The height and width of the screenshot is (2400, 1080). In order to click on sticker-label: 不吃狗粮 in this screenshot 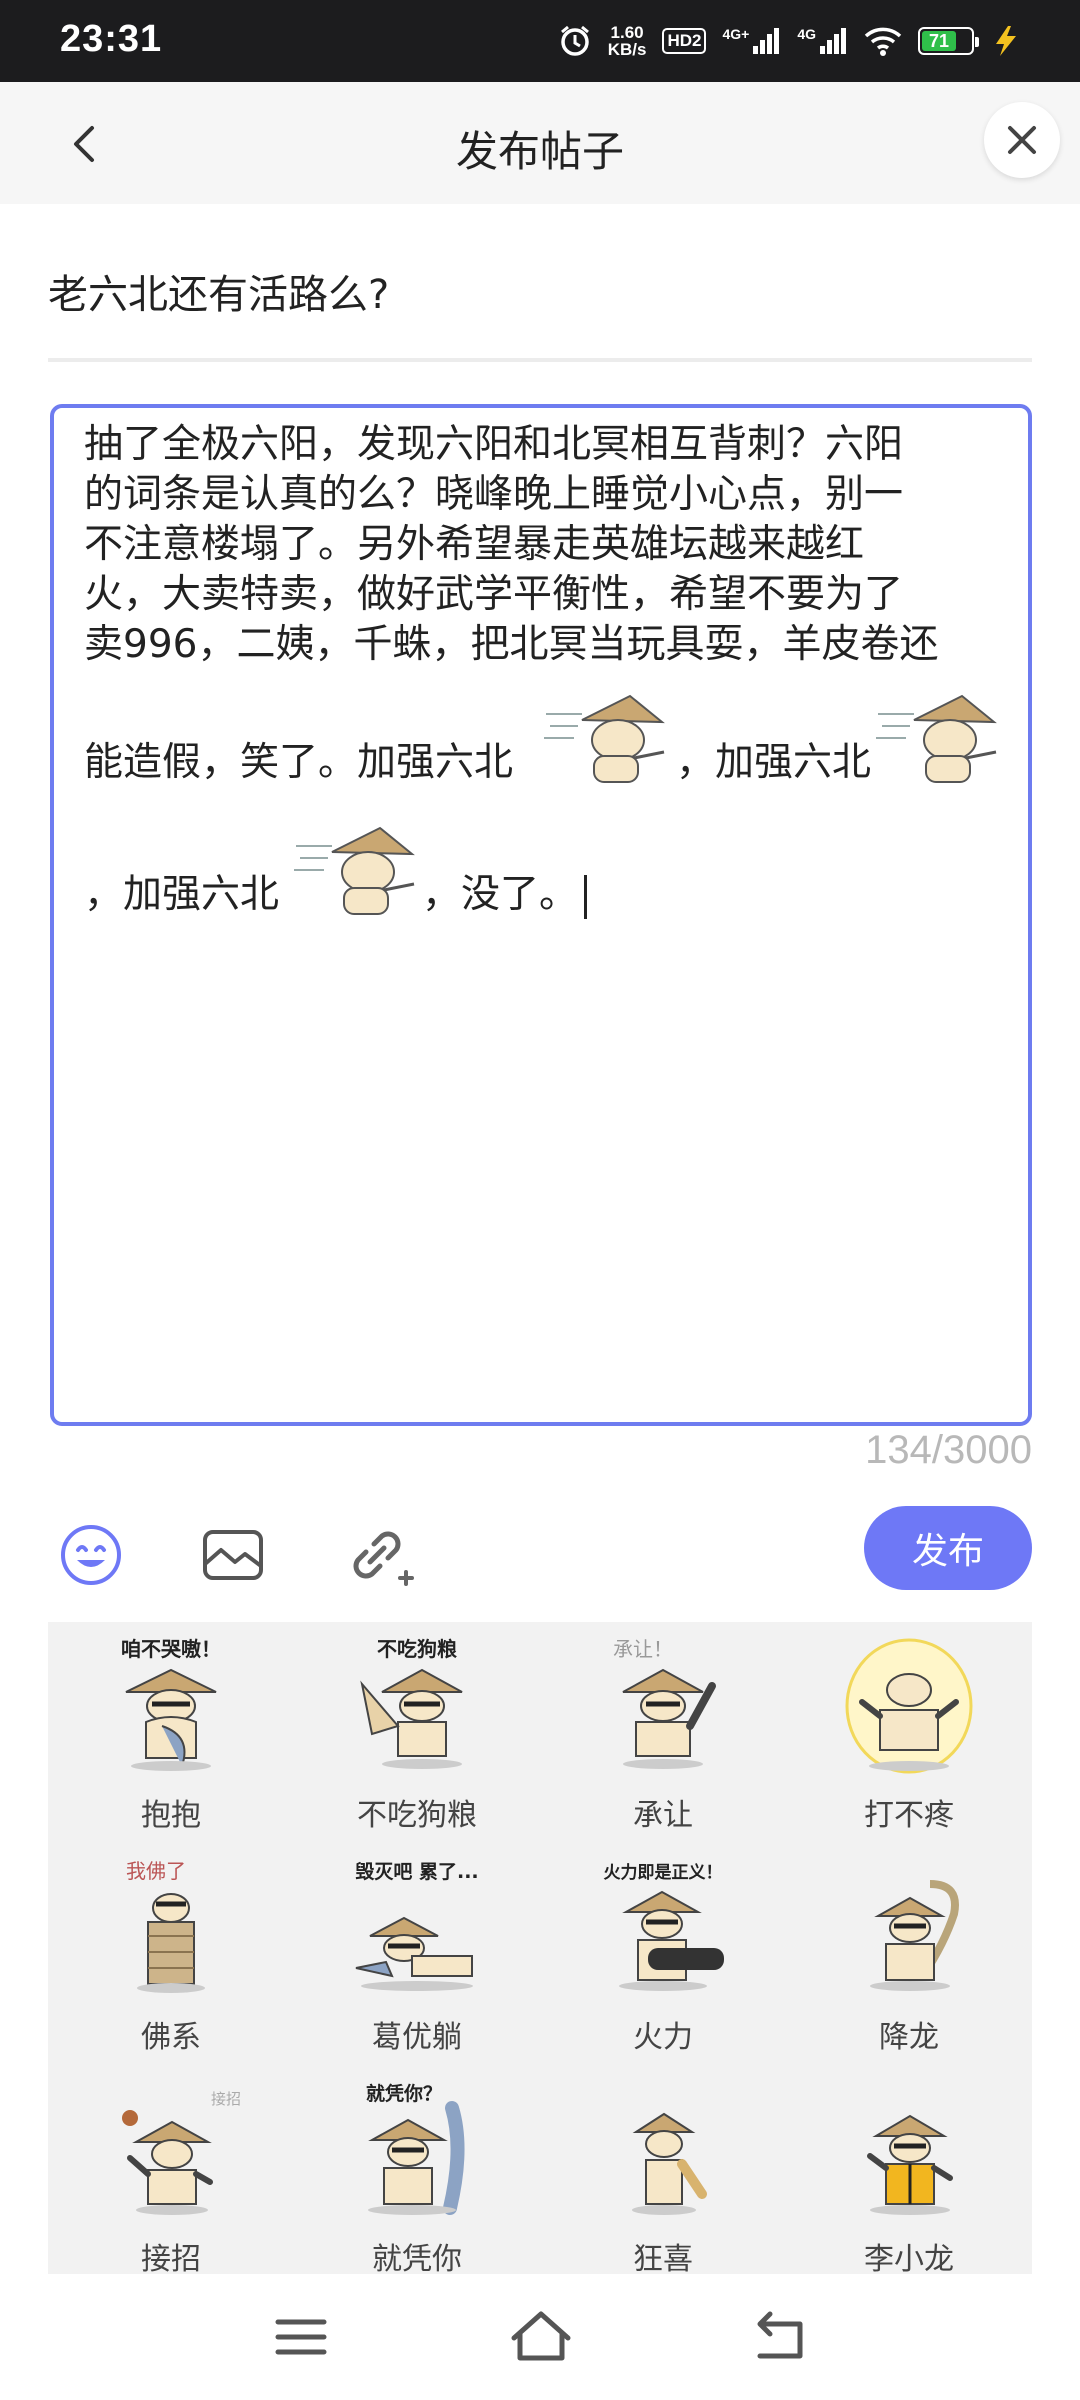, I will do `click(417, 1815)`.